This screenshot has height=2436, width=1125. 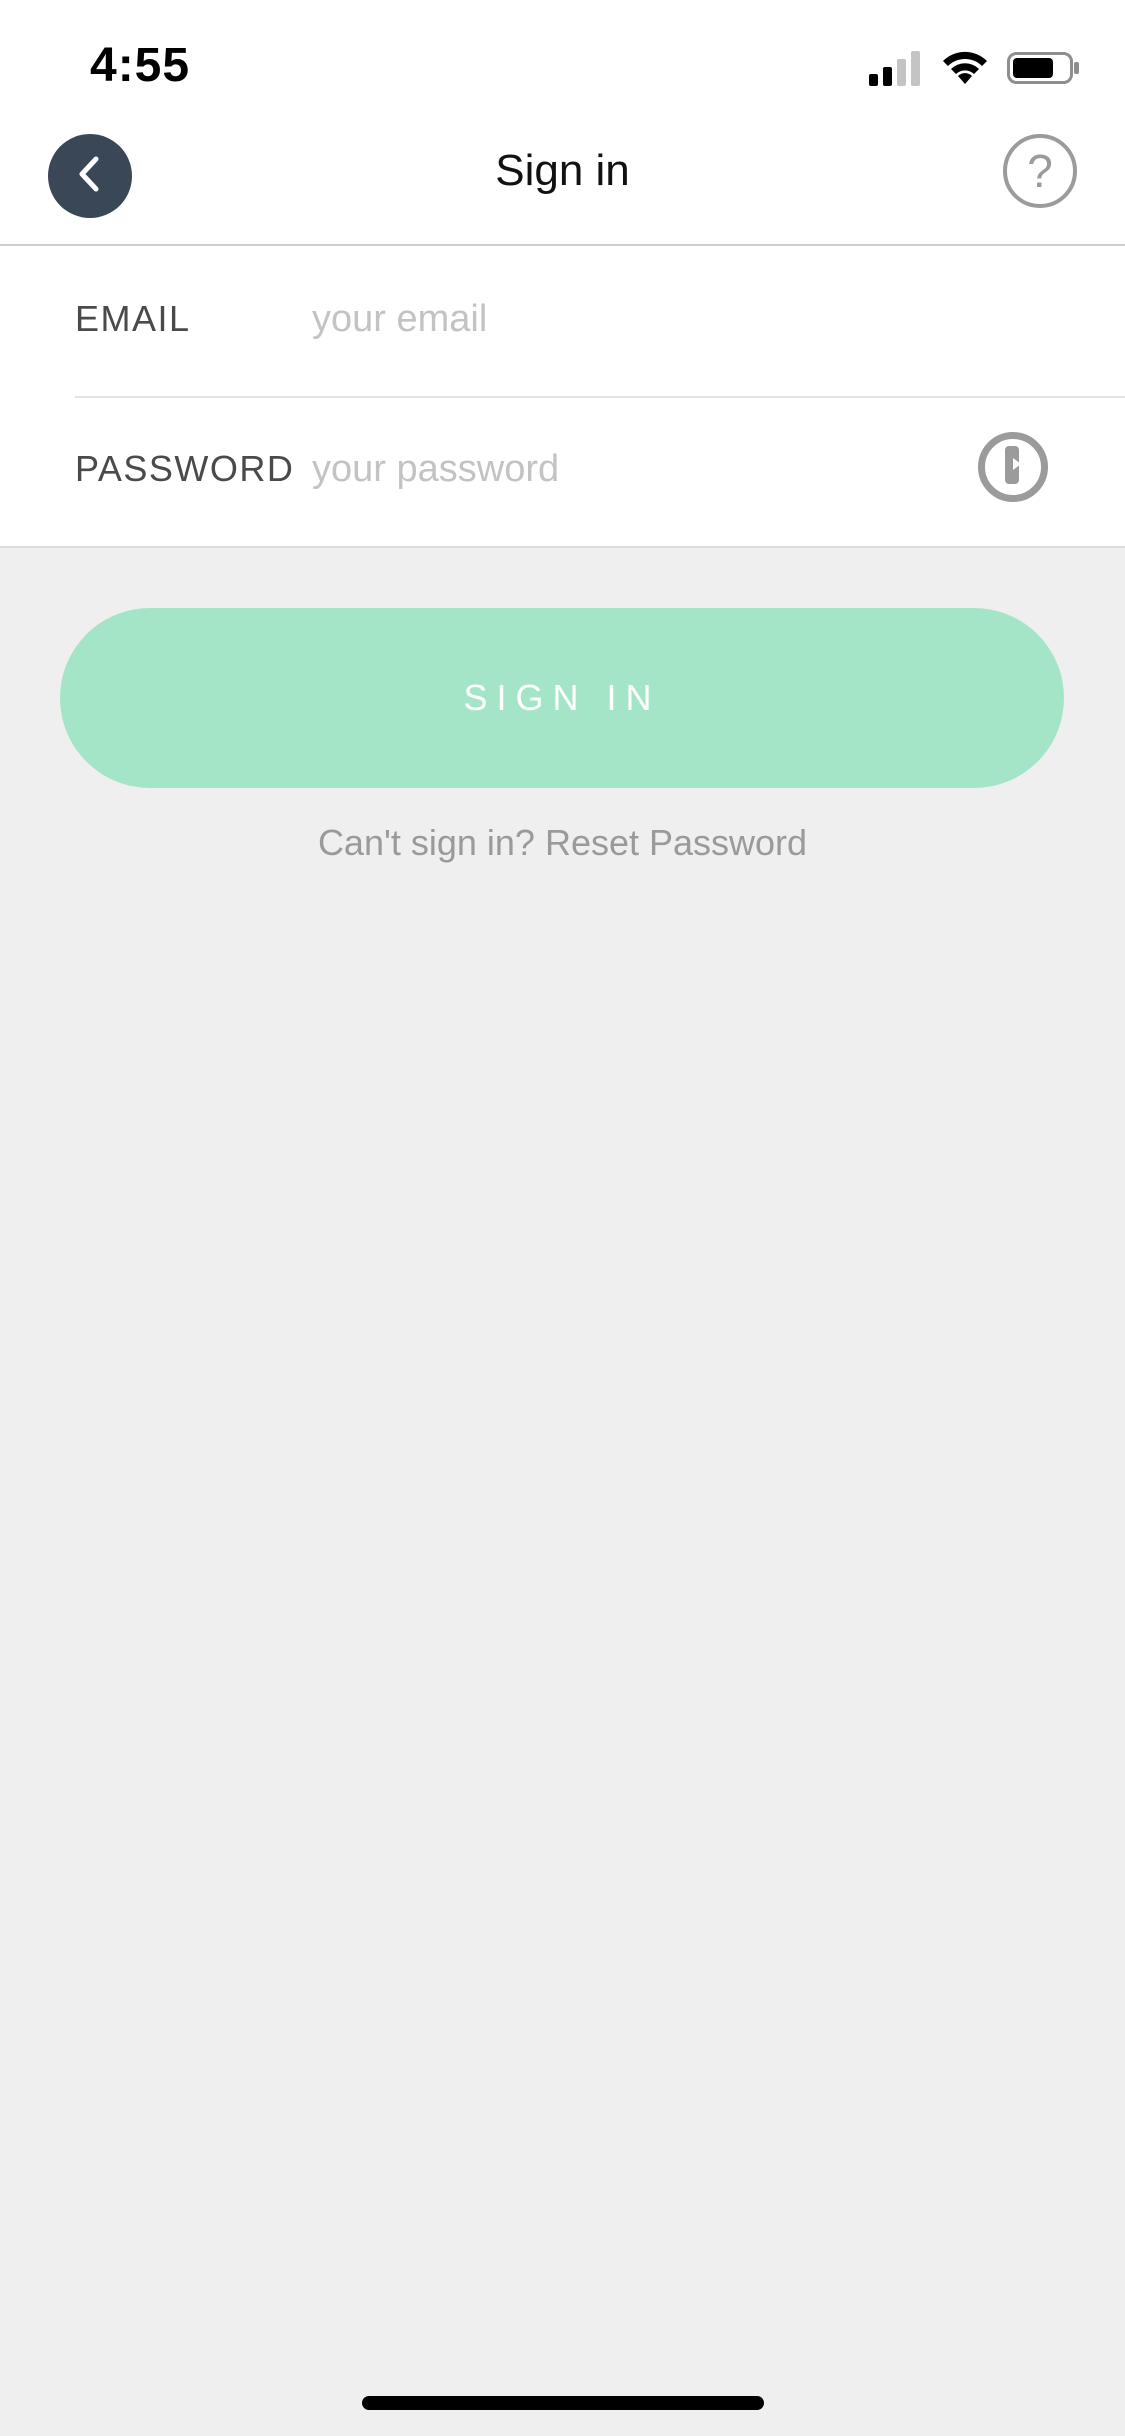 I want to click on email-field, so click(x=632, y=319).